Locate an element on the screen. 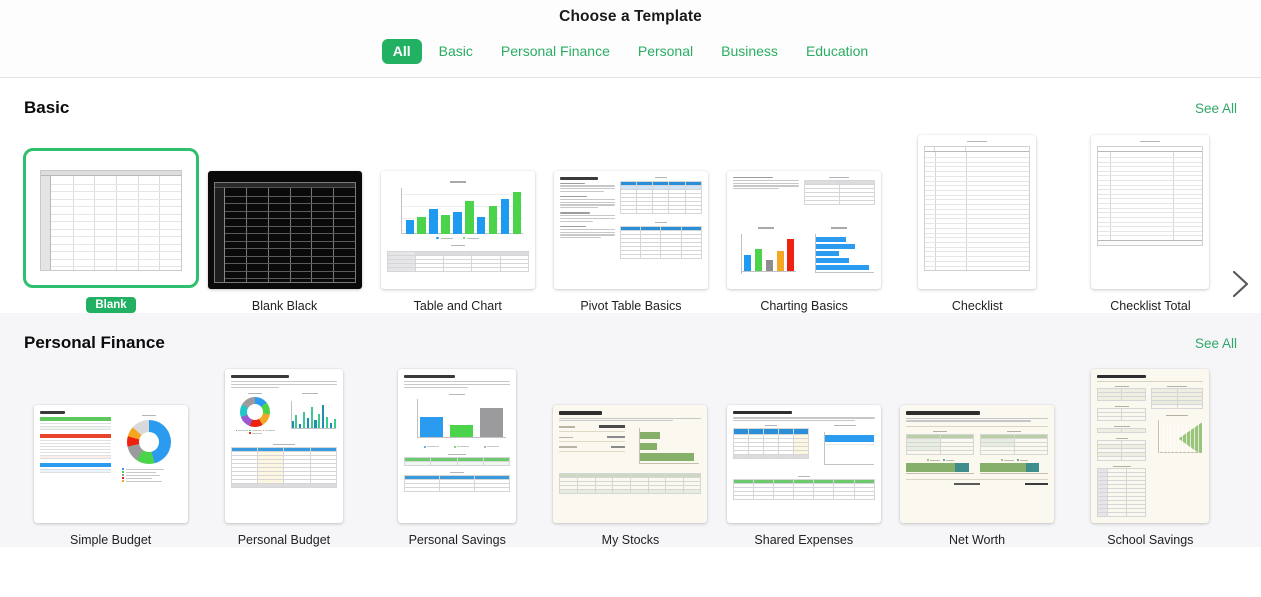  thumbnail-checklist is located at coordinates (977, 212).